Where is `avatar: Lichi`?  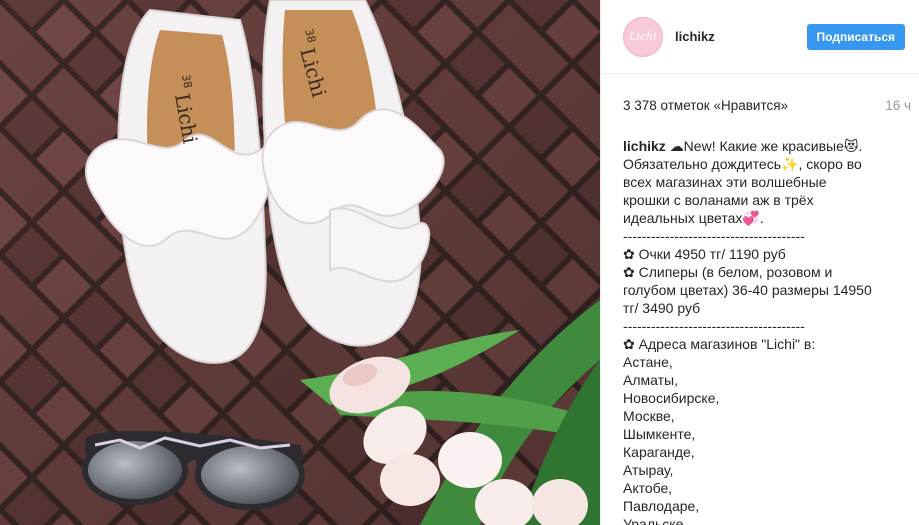
avatar: Lichi is located at coordinates (643, 36).